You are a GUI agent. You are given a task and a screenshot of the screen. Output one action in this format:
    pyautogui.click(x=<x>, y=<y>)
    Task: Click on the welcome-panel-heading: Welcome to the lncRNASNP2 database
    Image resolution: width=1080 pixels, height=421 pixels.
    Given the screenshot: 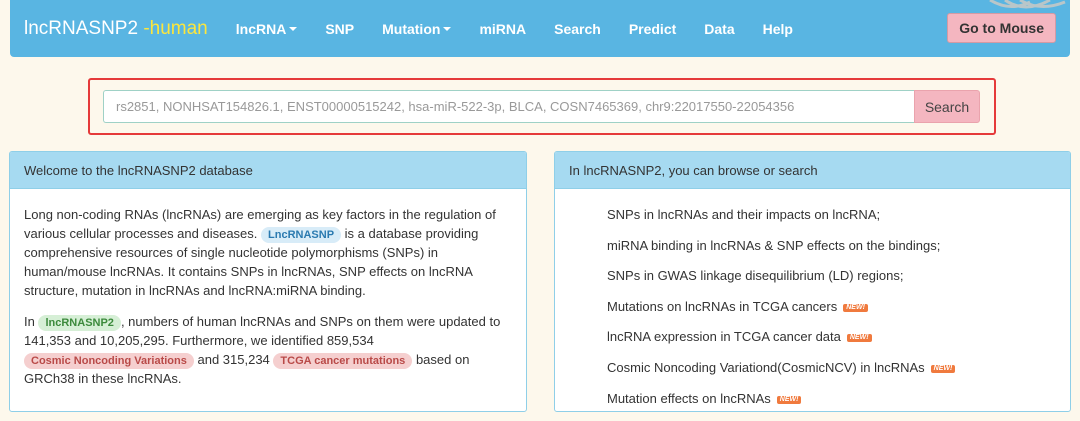 What is the action you would take?
    pyautogui.click(x=268, y=170)
    